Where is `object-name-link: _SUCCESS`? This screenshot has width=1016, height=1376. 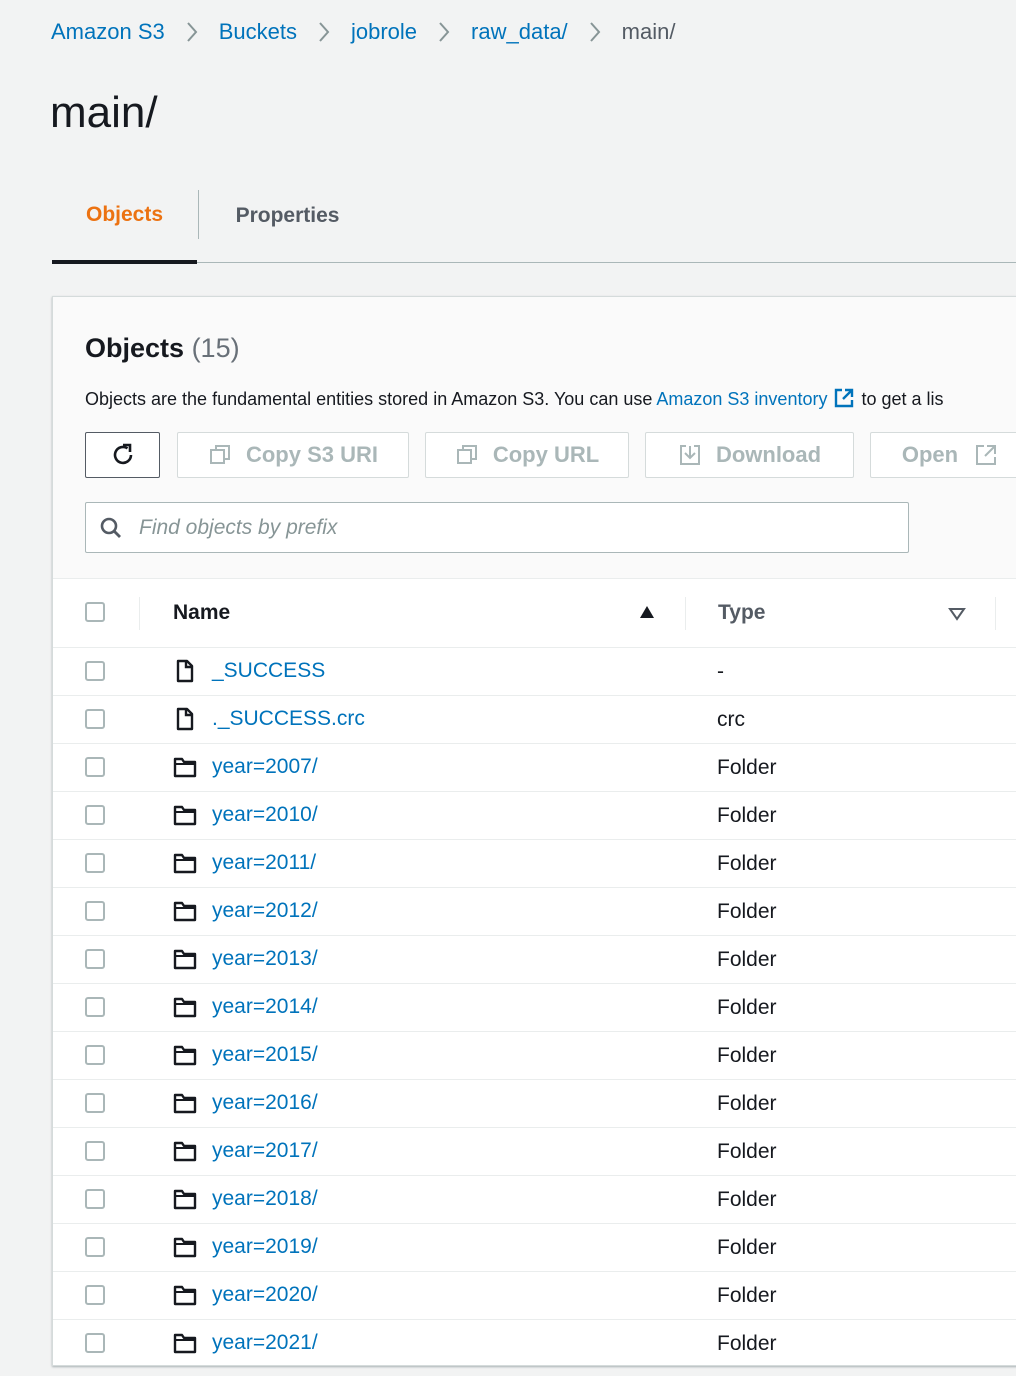 object-name-link: _SUCCESS is located at coordinates (268, 671).